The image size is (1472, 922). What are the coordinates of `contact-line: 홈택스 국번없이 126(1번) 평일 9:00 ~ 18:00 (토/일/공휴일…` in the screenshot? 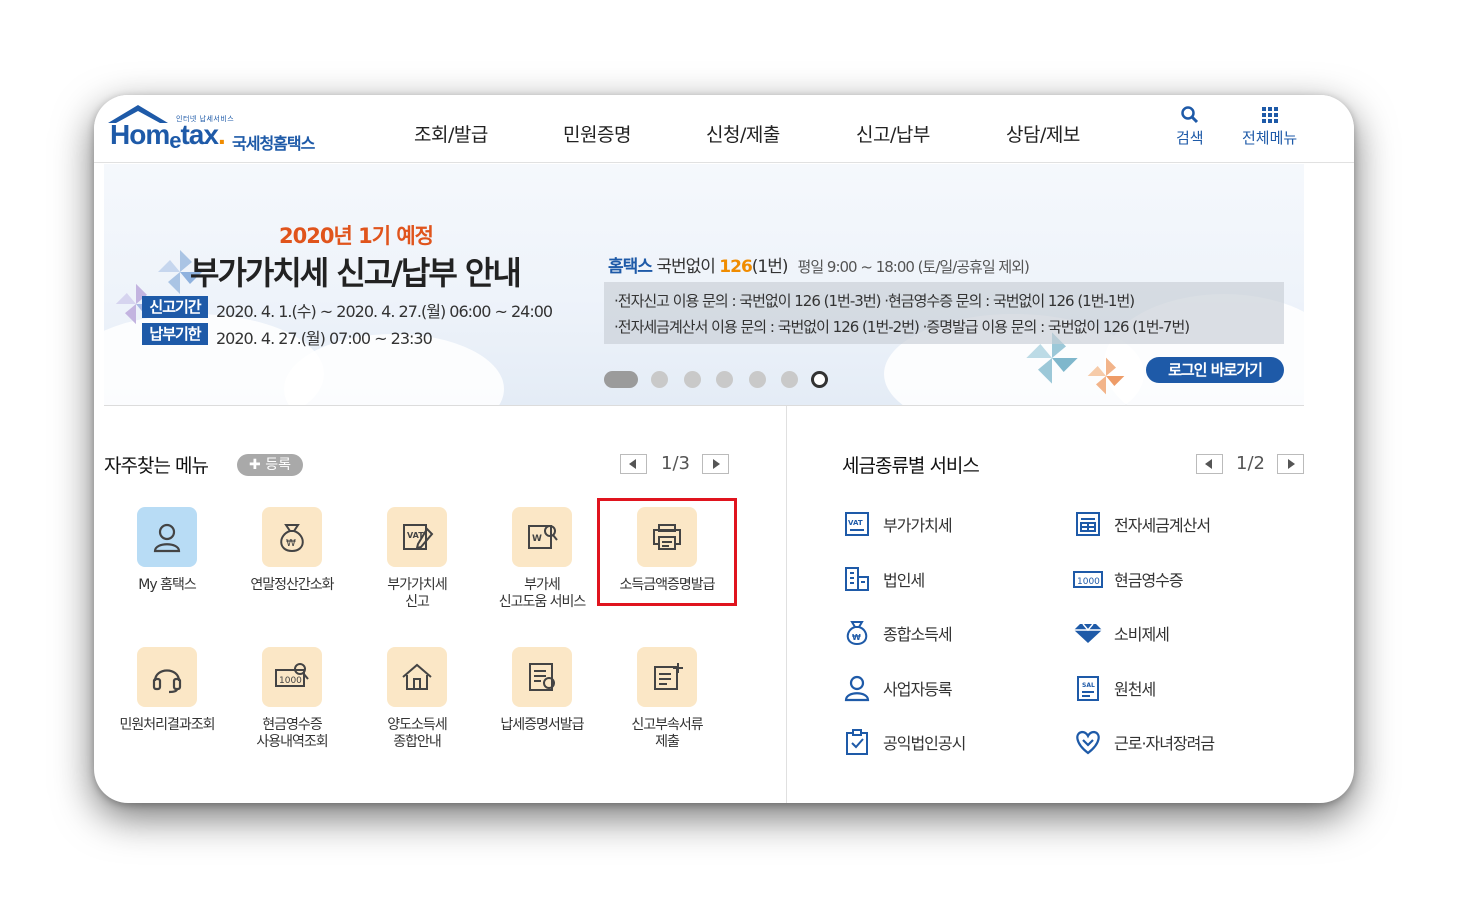 It's located at (819, 264).